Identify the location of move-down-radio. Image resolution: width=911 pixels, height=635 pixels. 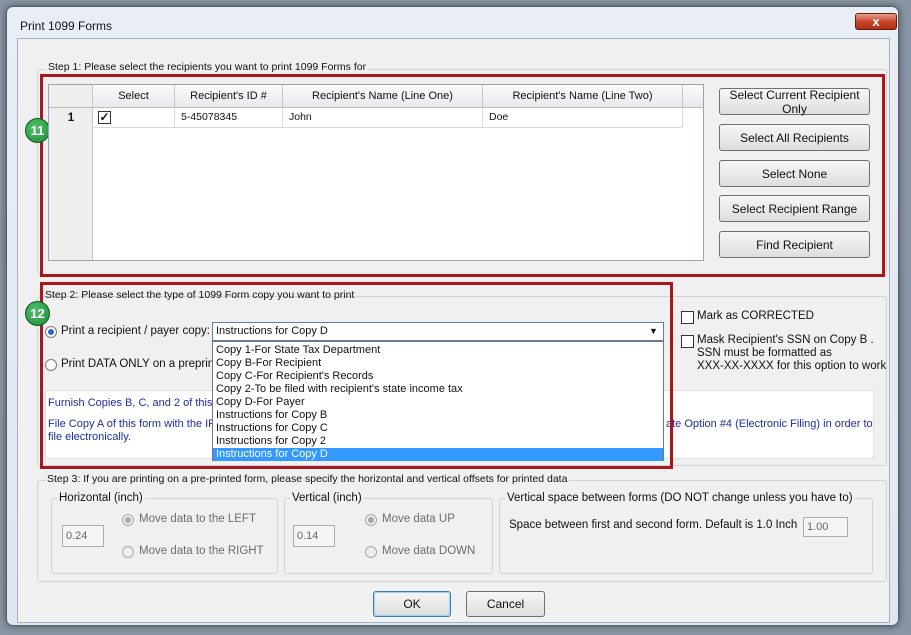
(371, 552).